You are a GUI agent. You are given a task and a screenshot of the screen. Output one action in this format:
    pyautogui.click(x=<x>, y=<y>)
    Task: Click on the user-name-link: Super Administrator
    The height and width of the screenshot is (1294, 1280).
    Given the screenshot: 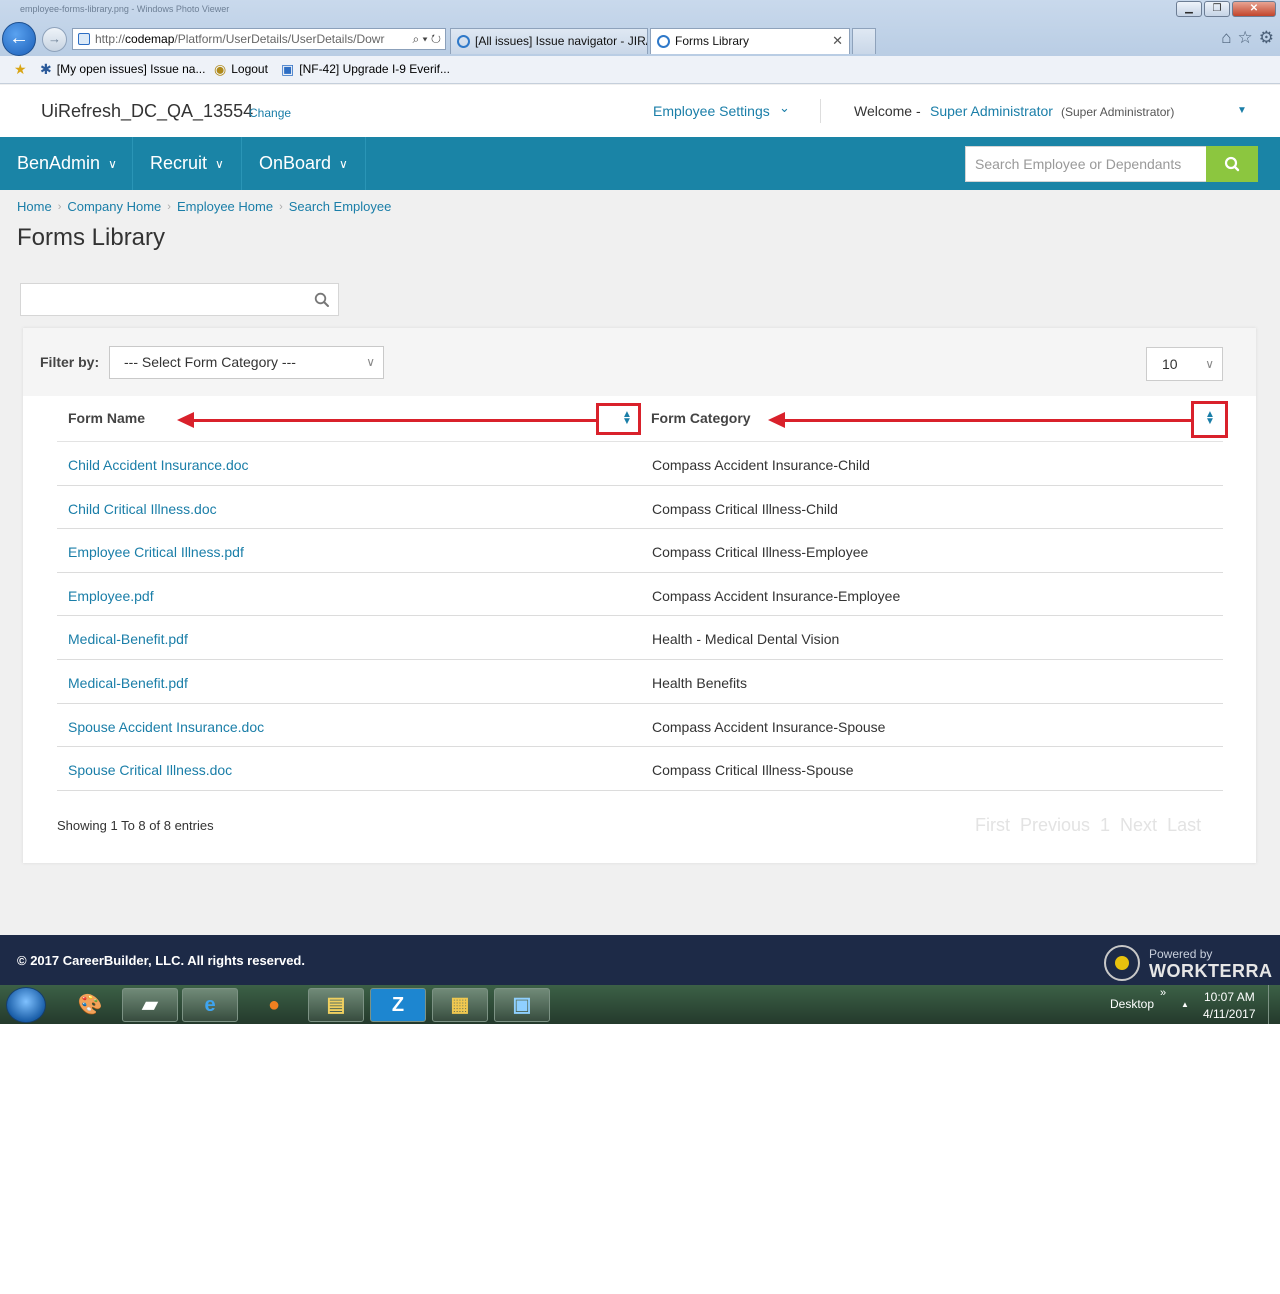 What is the action you would take?
    pyautogui.click(x=991, y=111)
    